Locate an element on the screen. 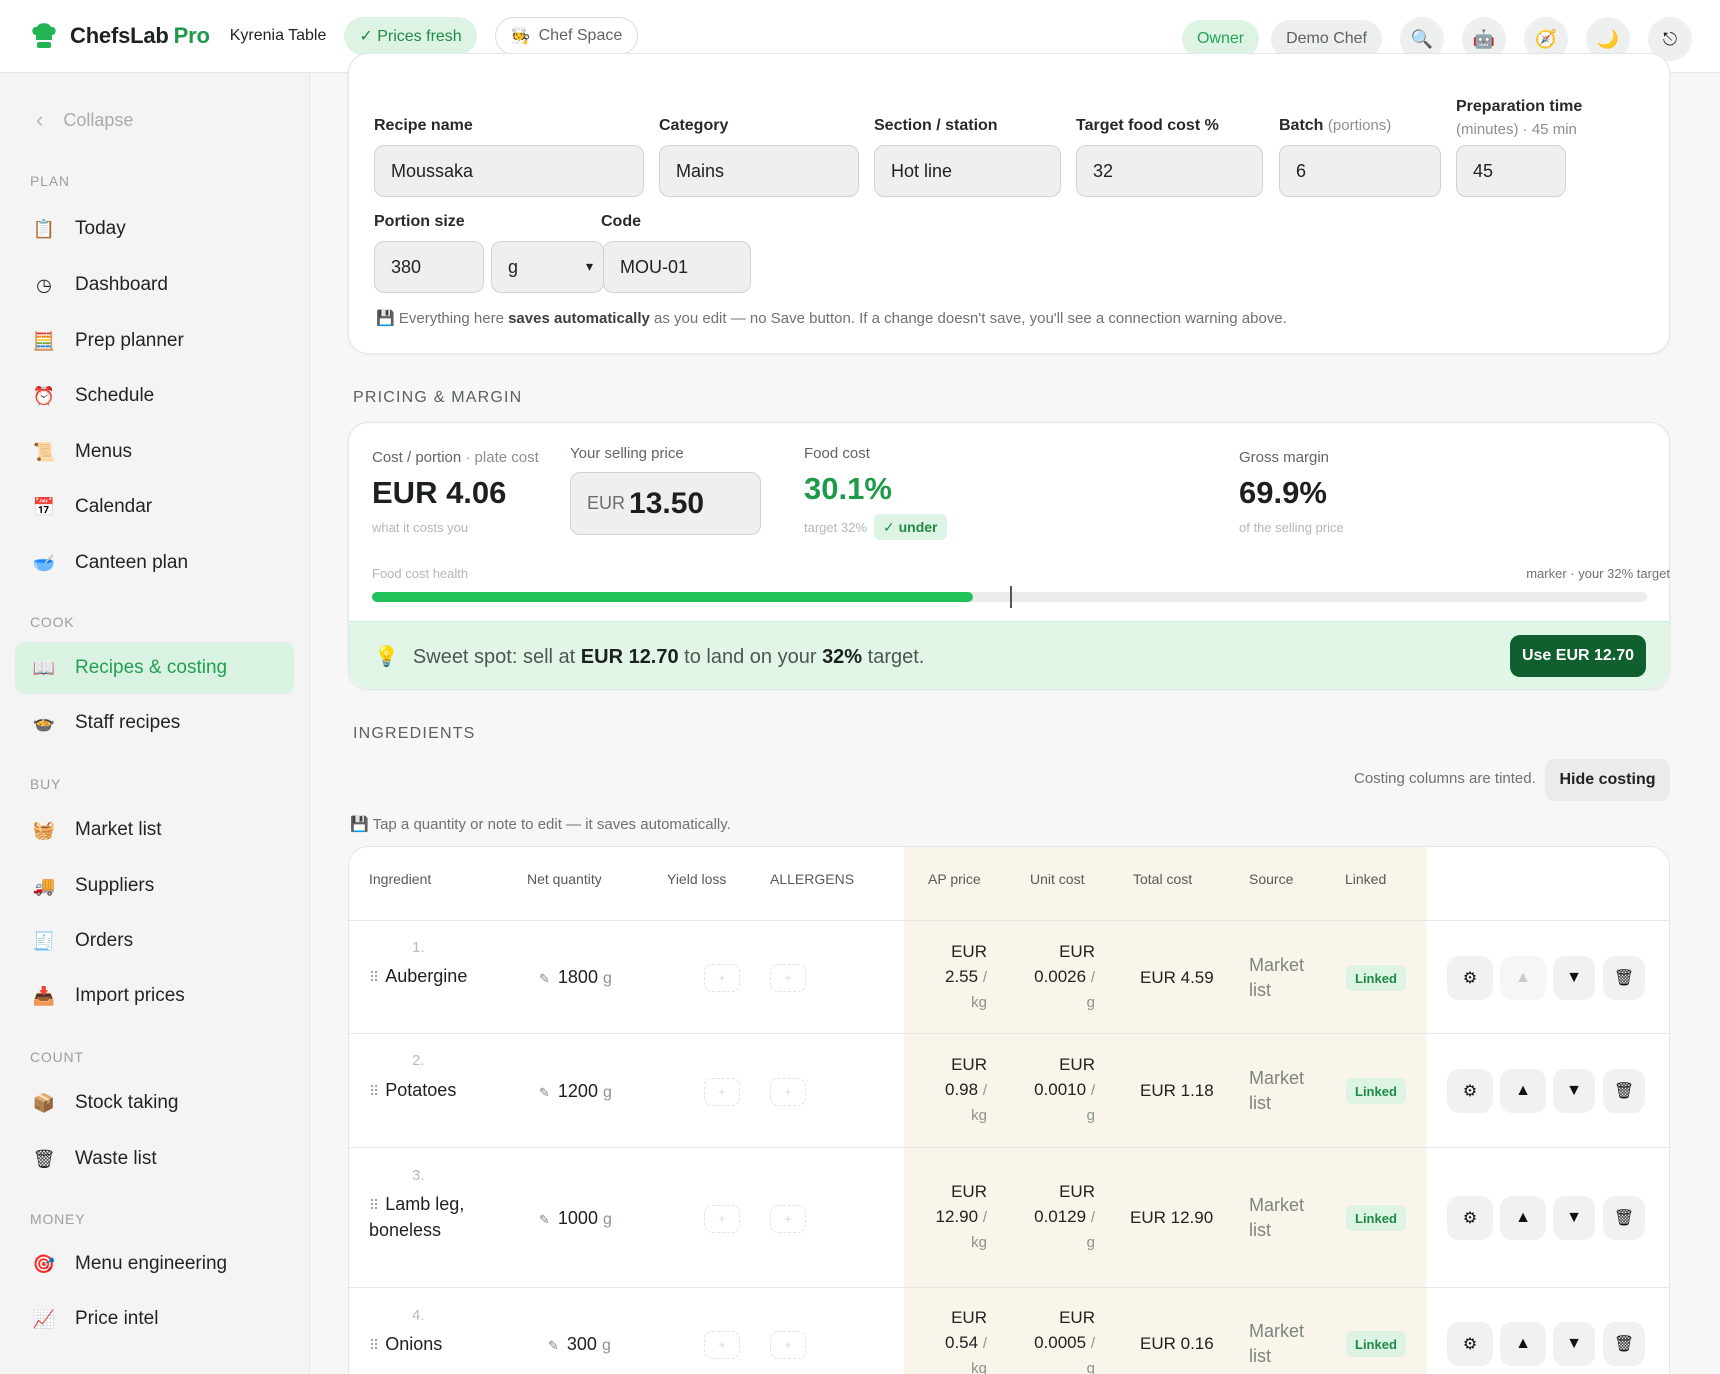  category-label: Category is located at coordinates (694, 125).